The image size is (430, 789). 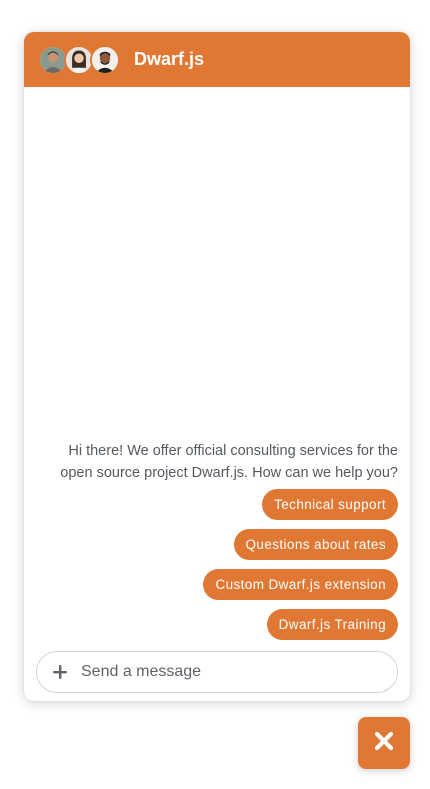 I want to click on quick-reply-technical-support: Technical support, so click(x=330, y=504).